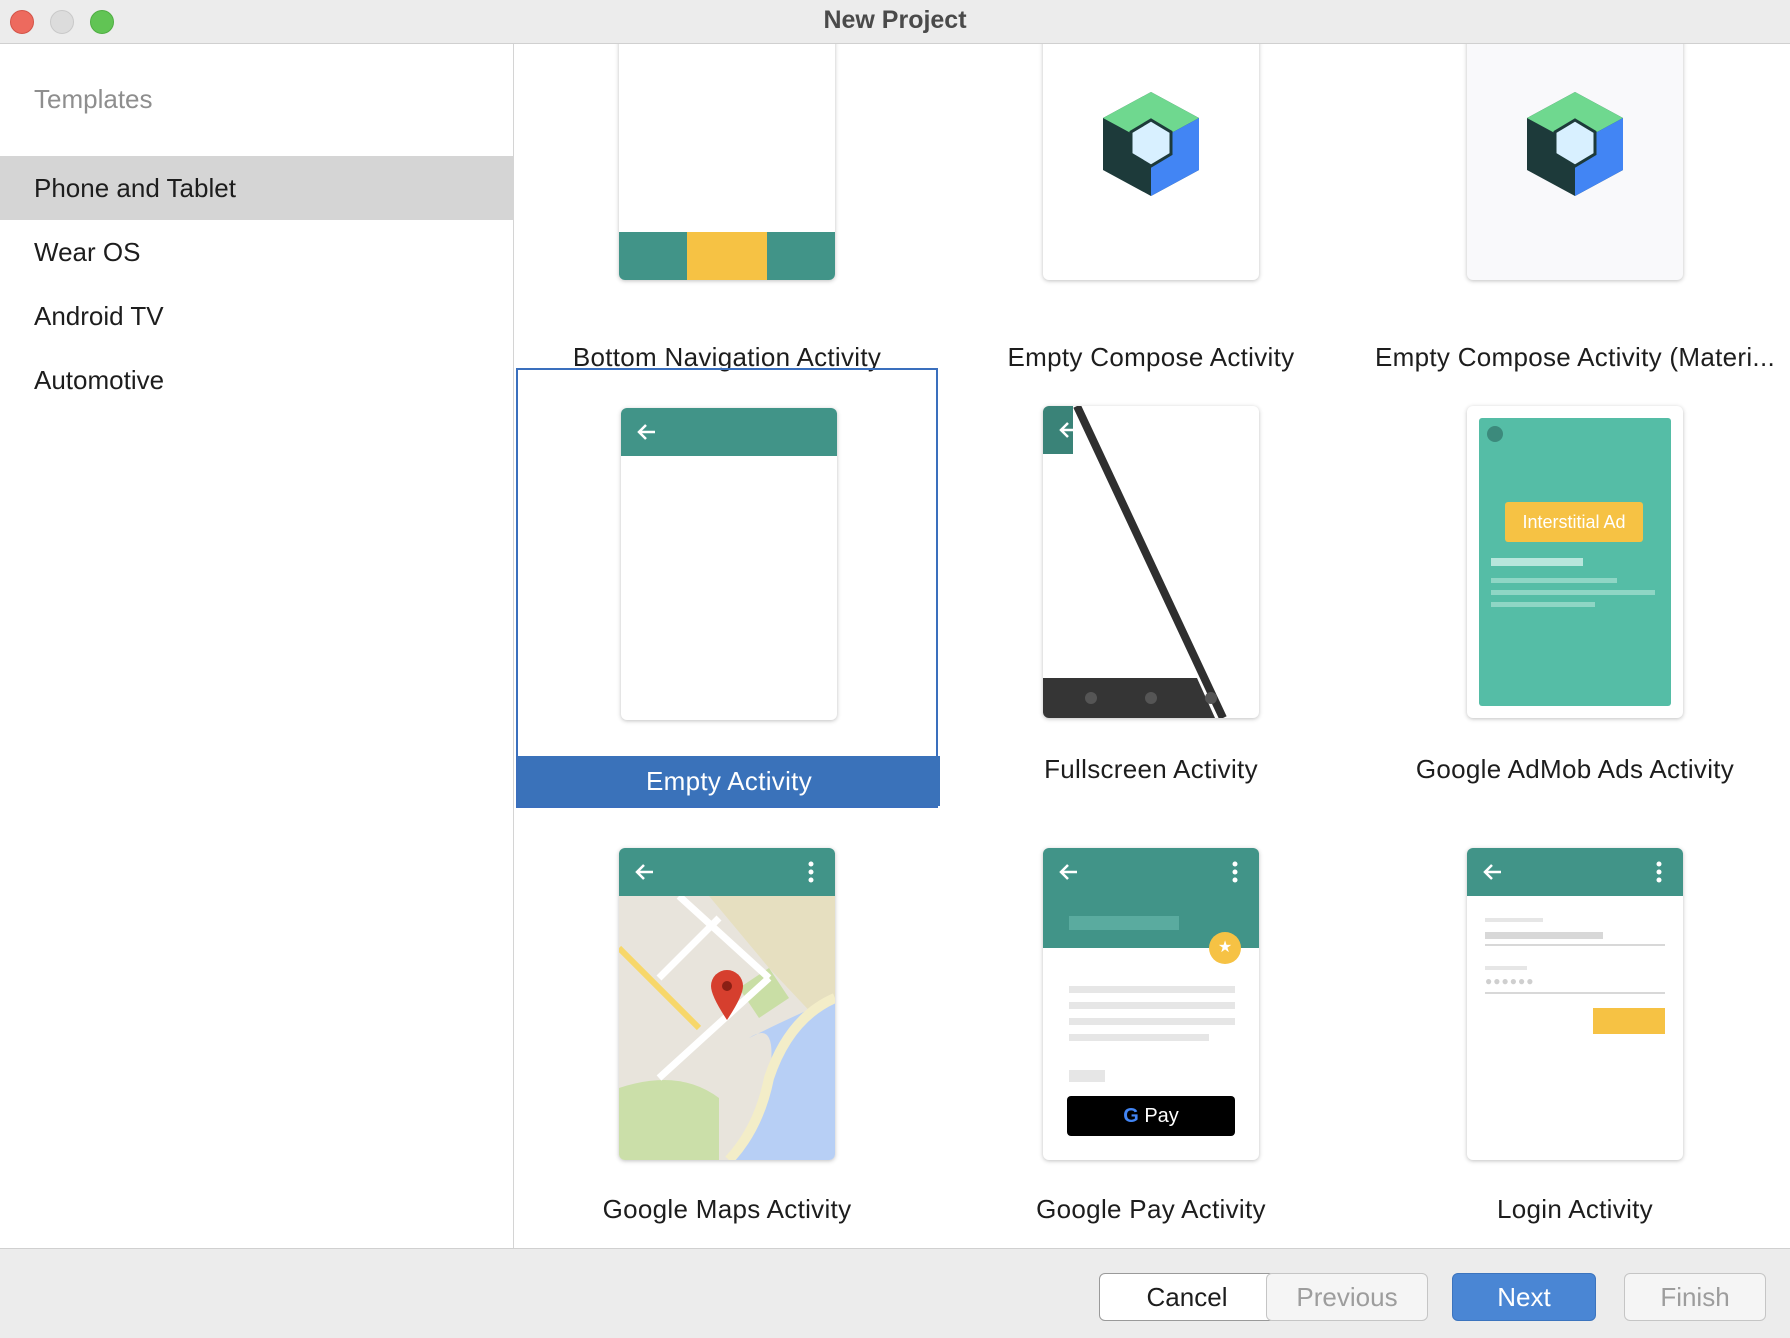 The width and height of the screenshot is (1790, 1338). Describe the element at coordinates (729, 564) in the screenshot. I see `empty-activity-thumbnail` at that location.